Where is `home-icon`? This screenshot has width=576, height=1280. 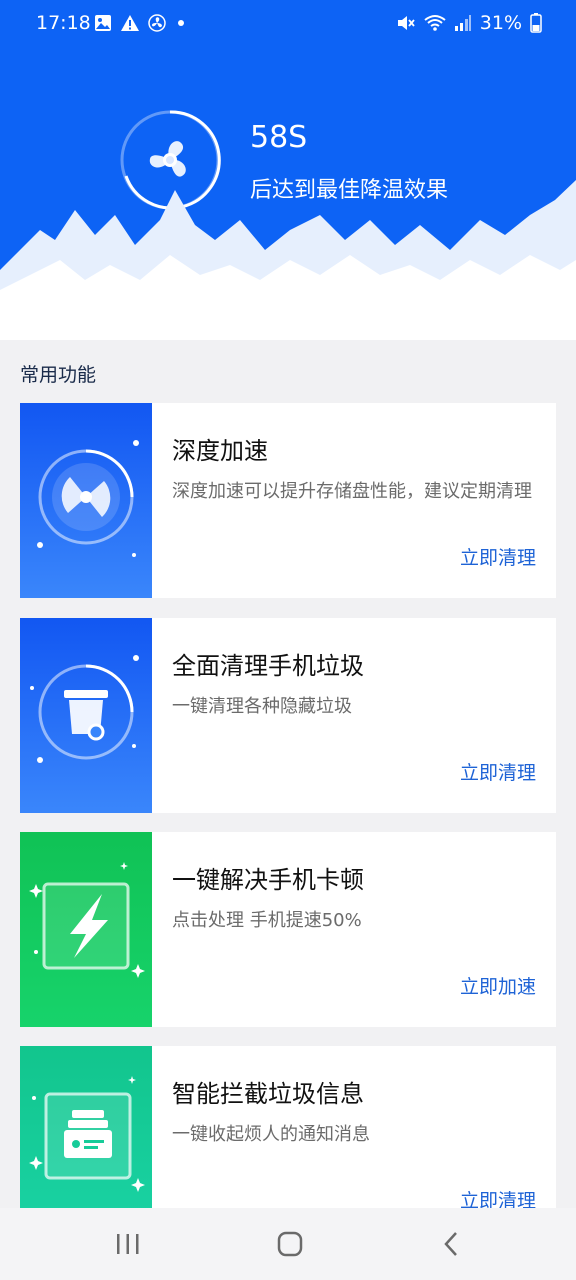 home-icon is located at coordinates (290, 1244).